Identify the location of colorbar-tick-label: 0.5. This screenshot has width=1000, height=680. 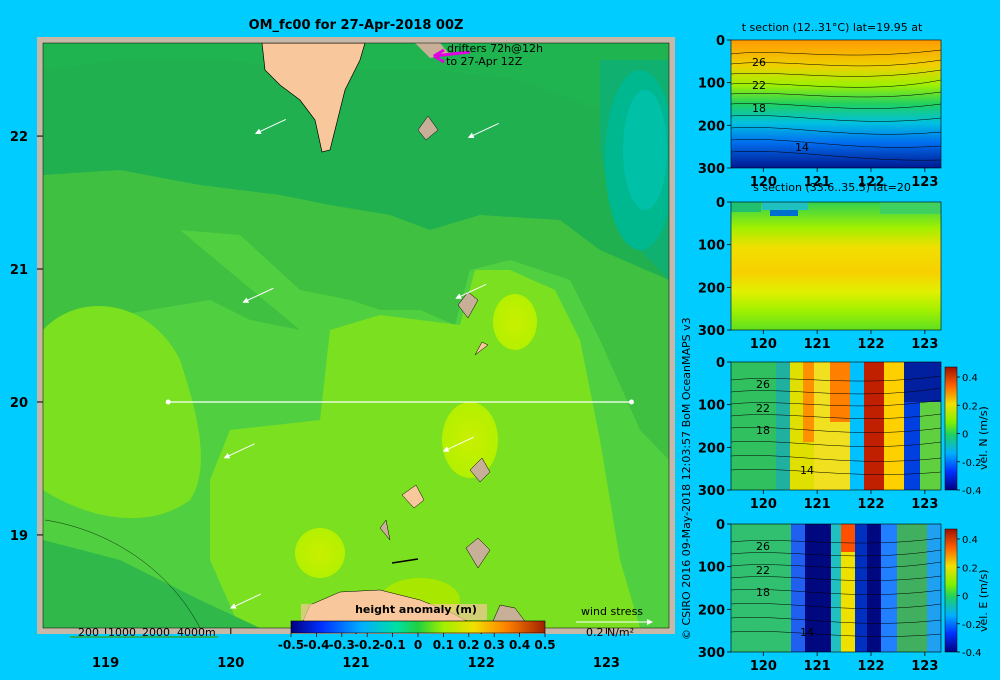
(544, 645).